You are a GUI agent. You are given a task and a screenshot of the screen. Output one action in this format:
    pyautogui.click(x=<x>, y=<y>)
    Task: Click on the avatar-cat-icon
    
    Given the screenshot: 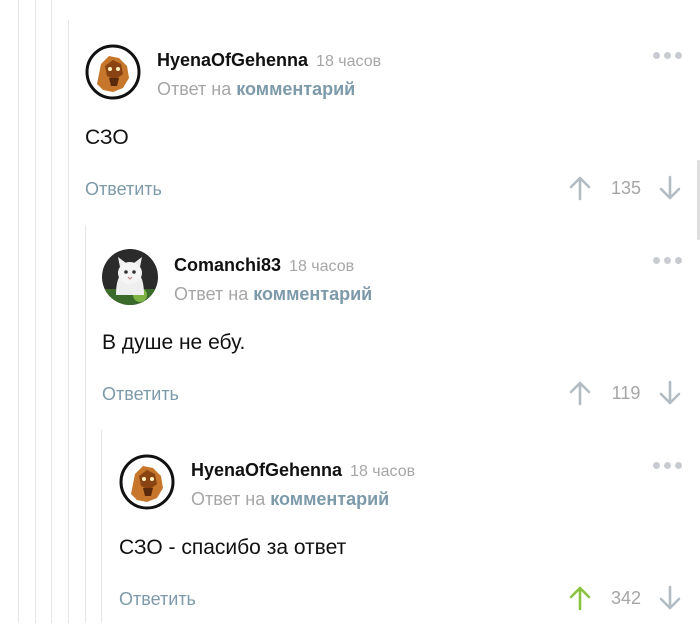 What is the action you would take?
    pyautogui.click(x=130, y=277)
    